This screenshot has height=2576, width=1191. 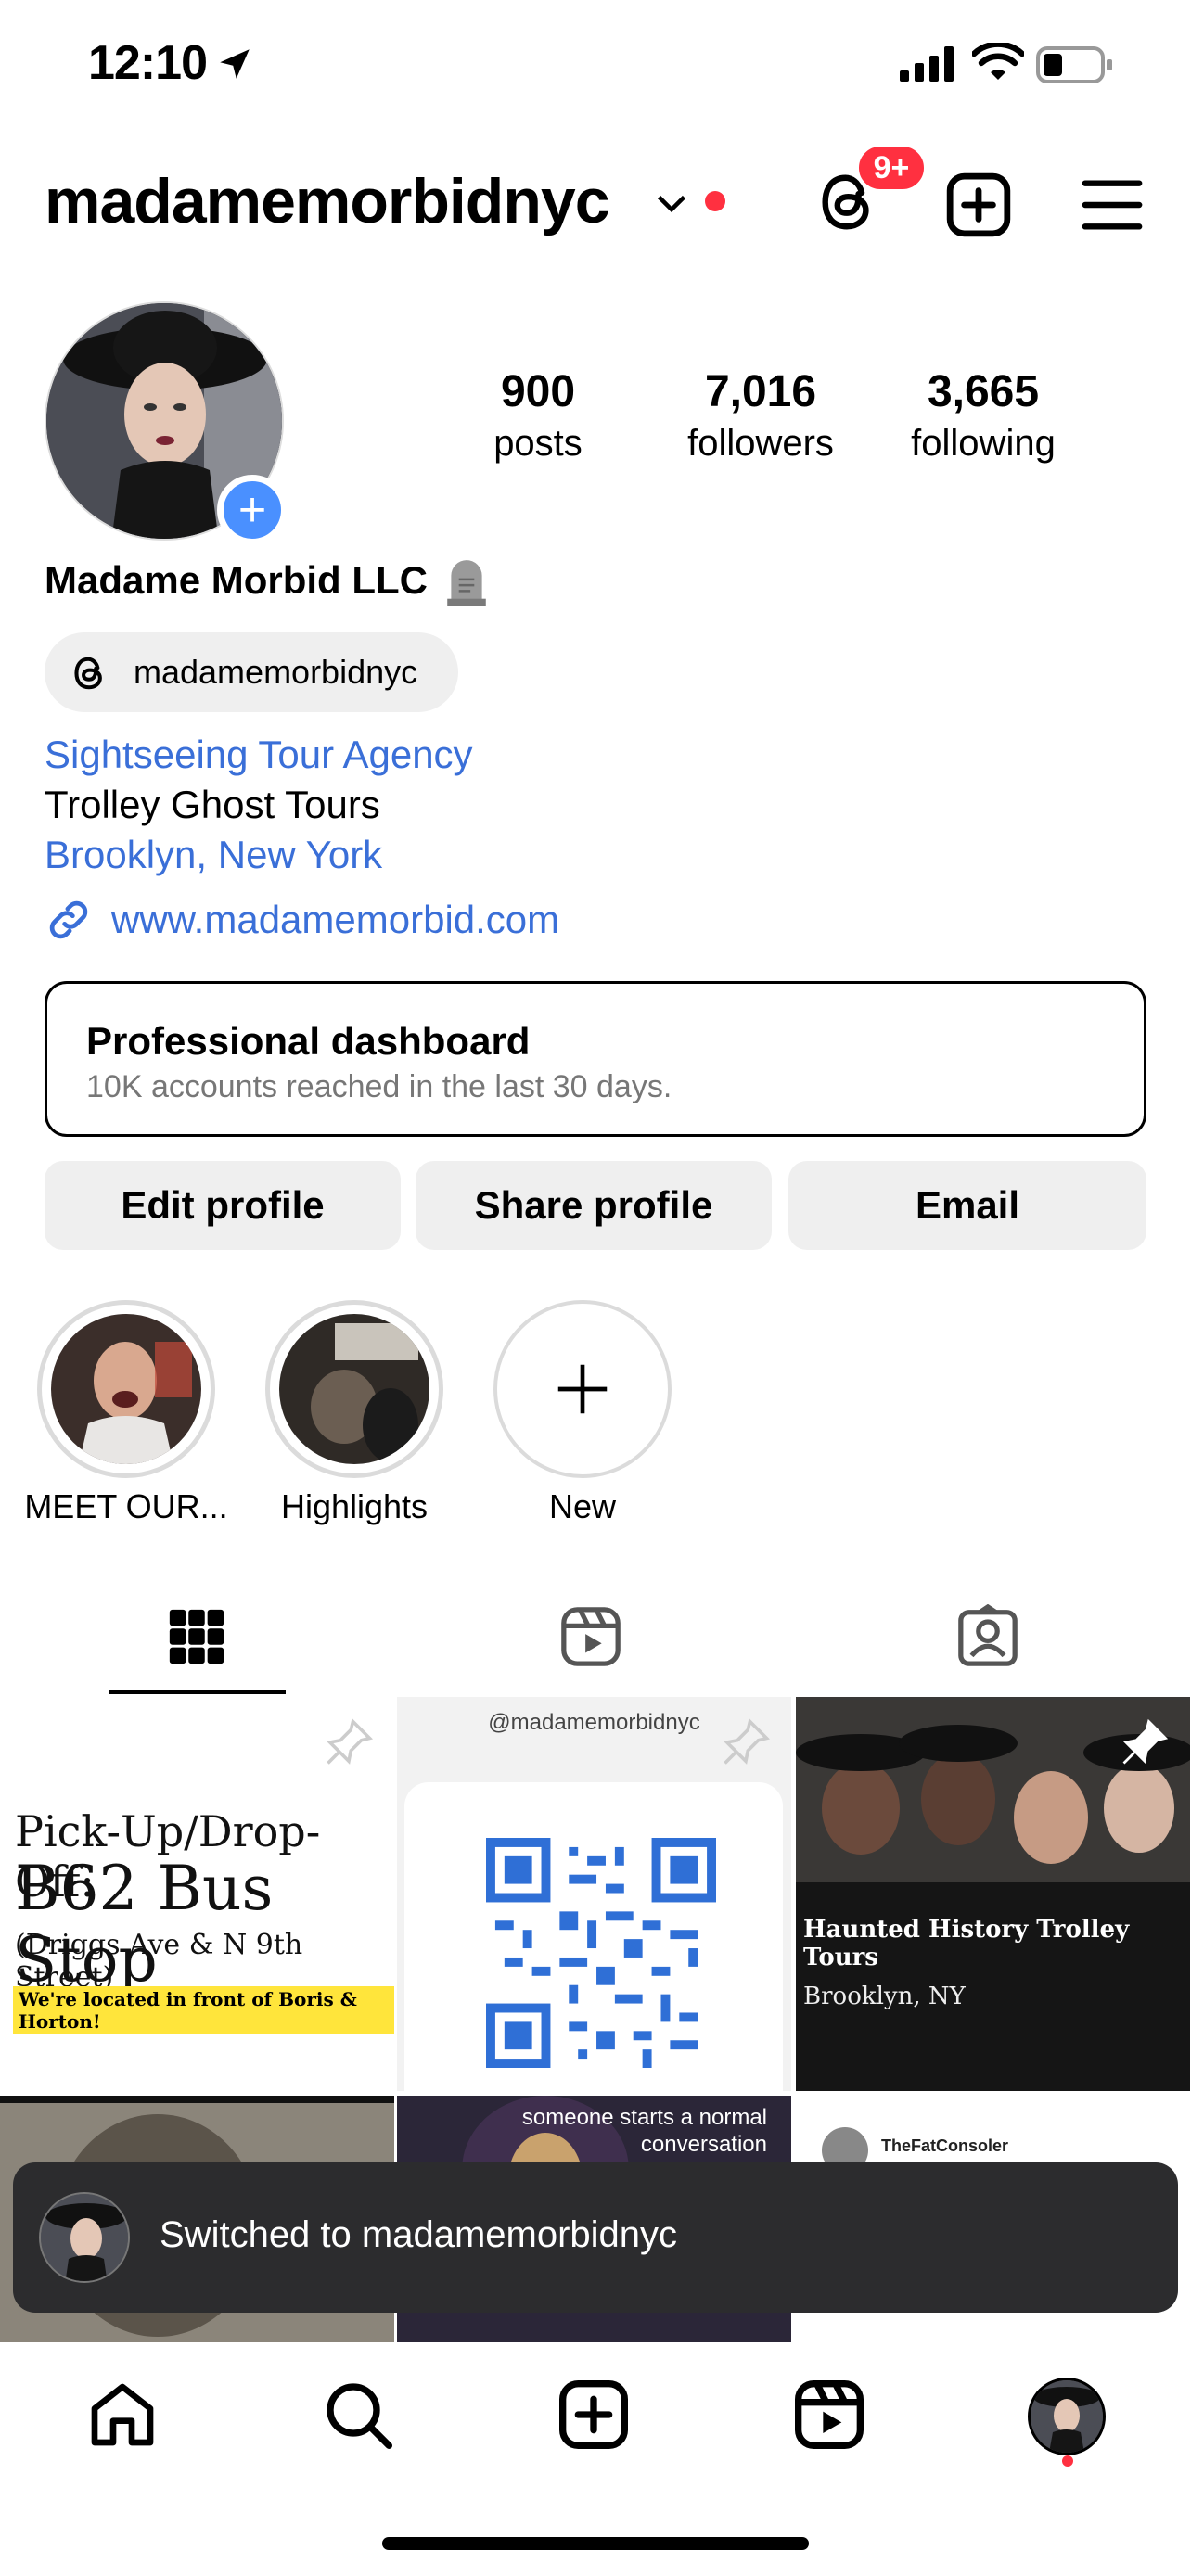 What do you see at coordinates (594, 2415) in the screenshot?
I see `create-icon` at bounding box center [594, 2415].